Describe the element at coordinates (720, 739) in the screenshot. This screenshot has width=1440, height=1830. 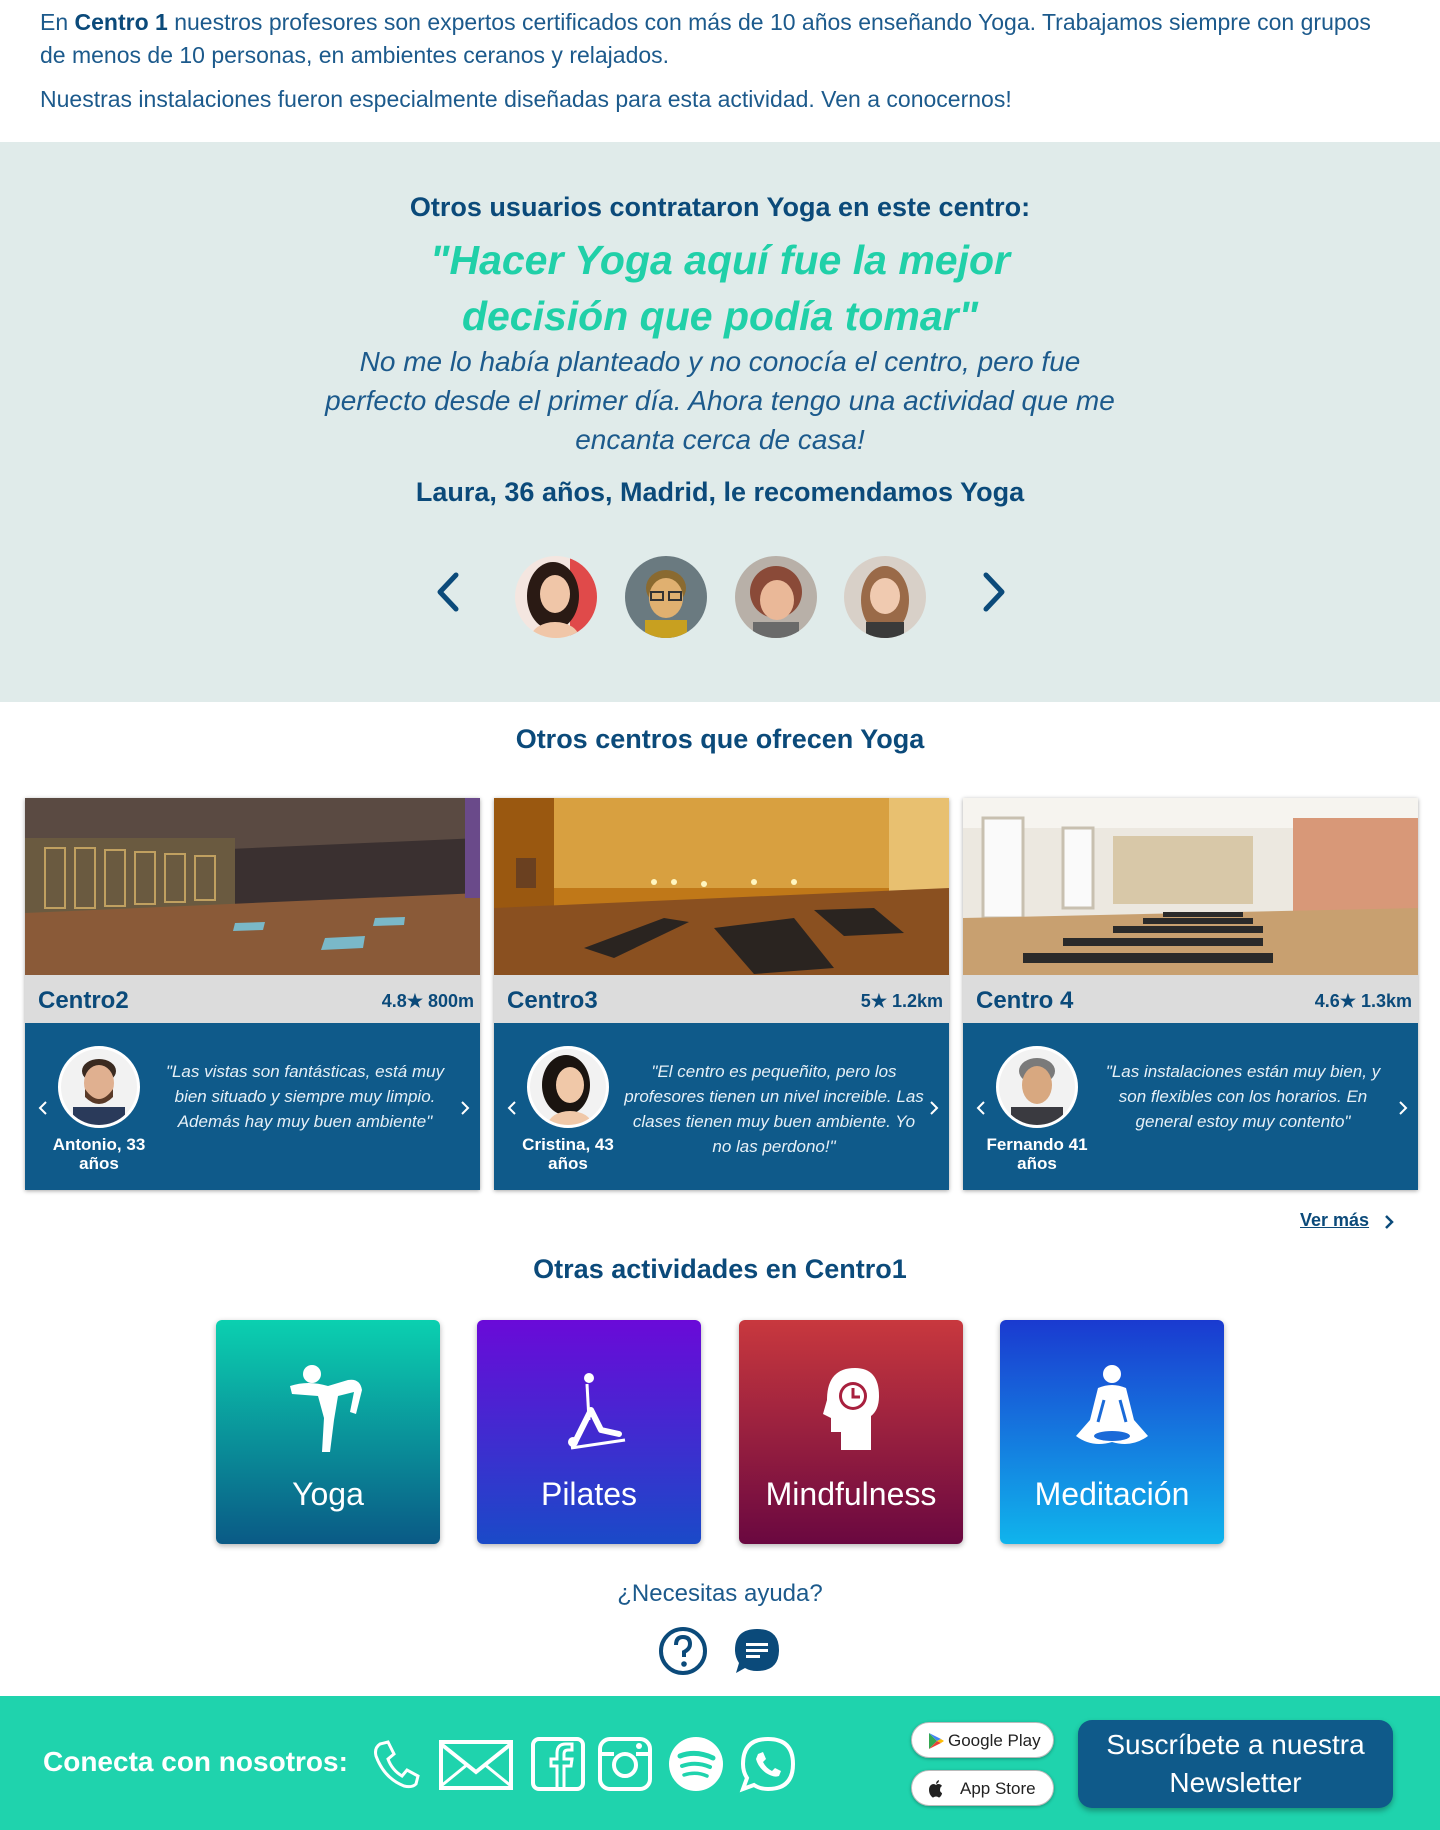
I see `other-centers-title: Otros centros que ofrecen Yoga` at that location.